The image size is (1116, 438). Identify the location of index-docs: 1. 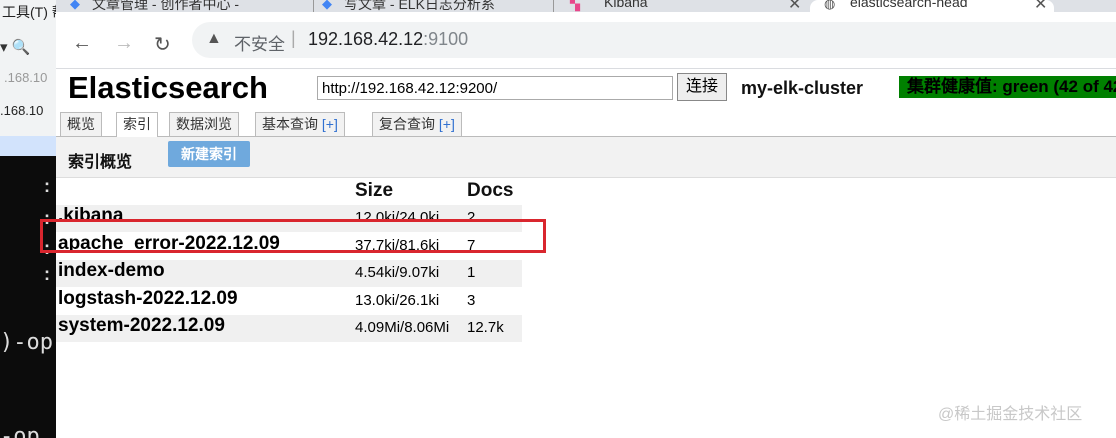
(471, 272).